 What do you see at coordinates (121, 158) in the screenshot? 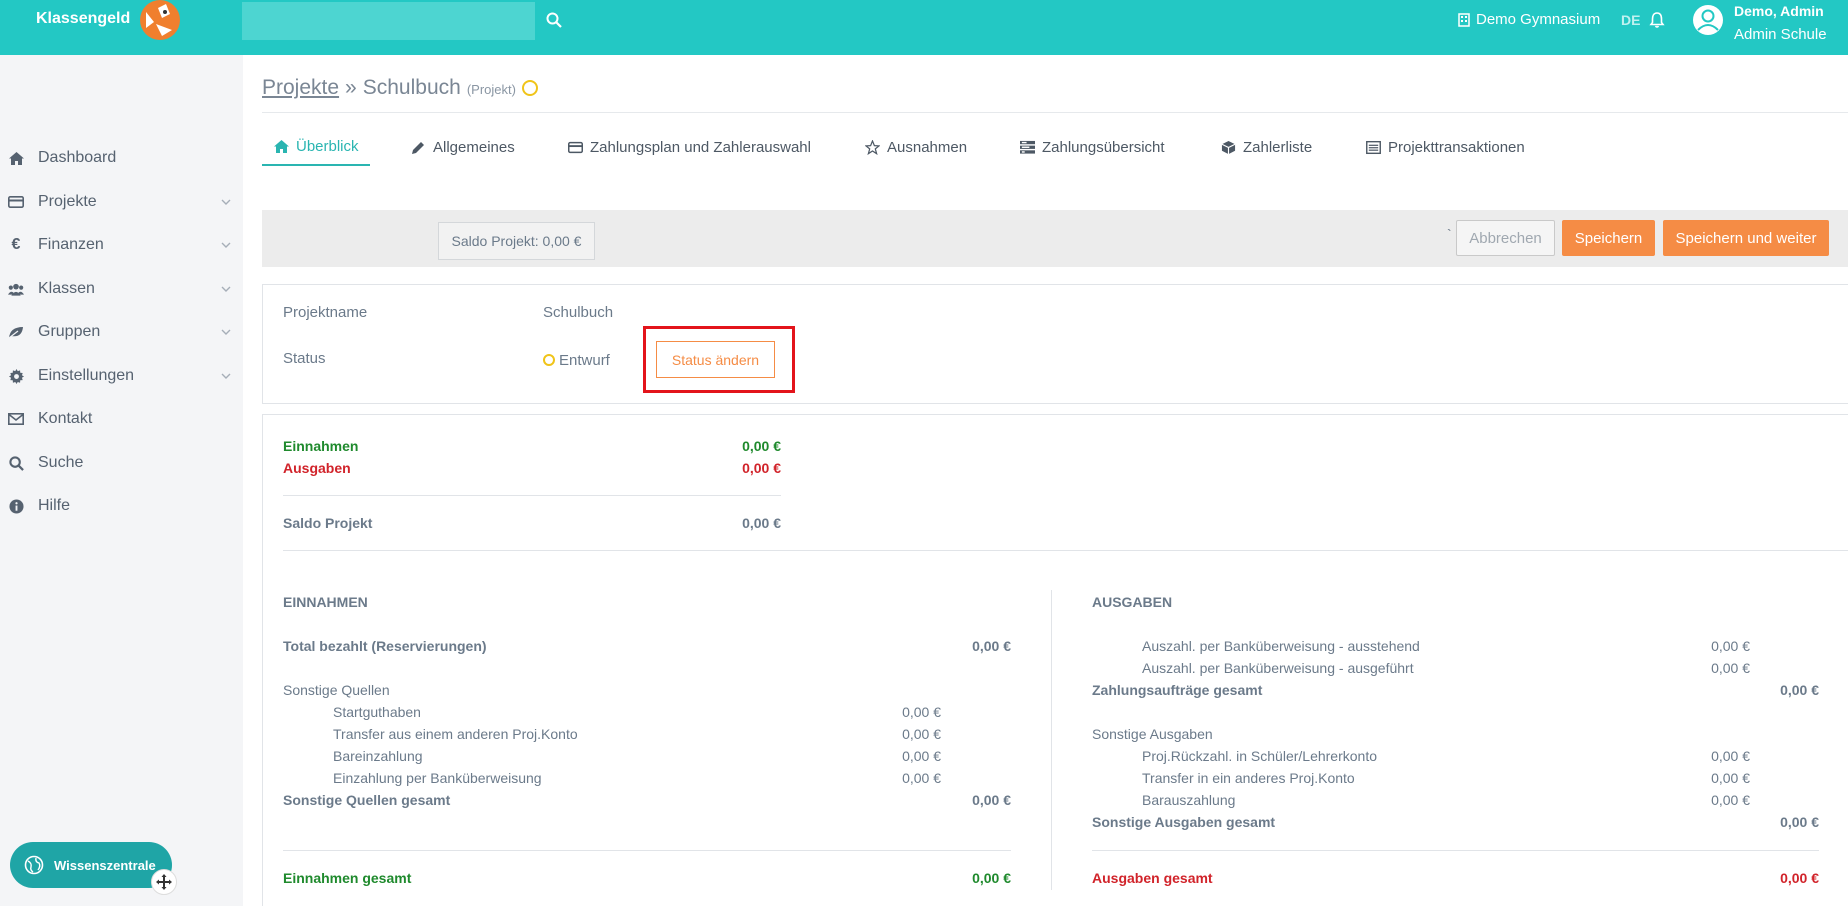
I see `sidebar-item-dashboard: Dashboard` at bounding box center [121, 158].